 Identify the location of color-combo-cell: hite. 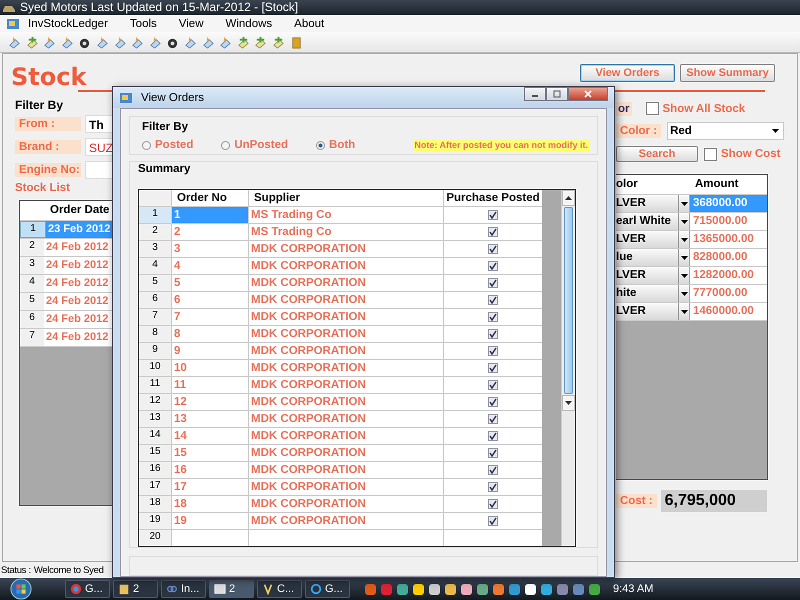
(647, 293).